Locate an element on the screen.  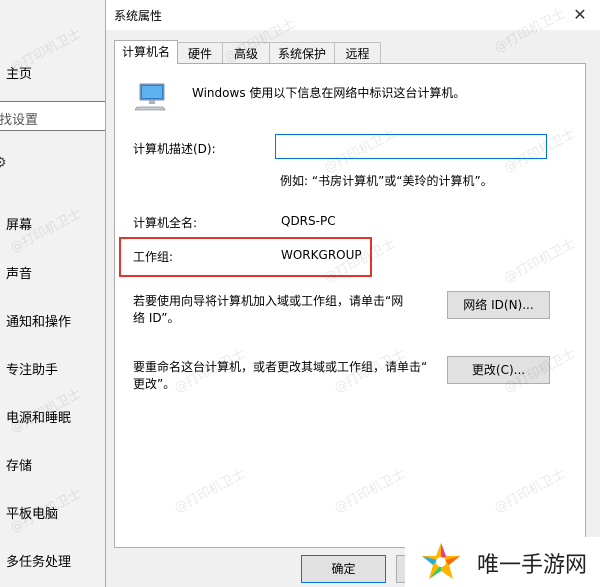
settings-nav-notifications: 通知和操作 is located at coordinates (38, 320).